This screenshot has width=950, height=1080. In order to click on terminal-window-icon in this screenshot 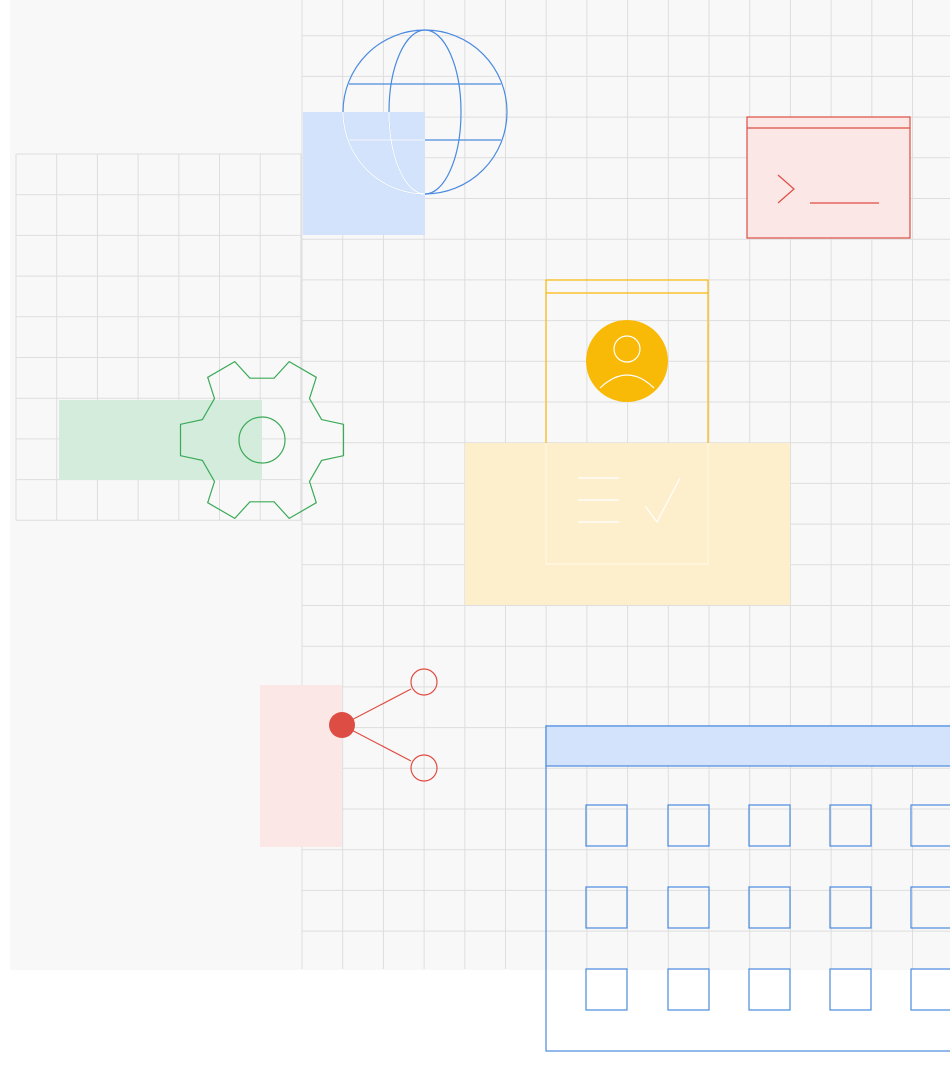, I will do `click(828, 177)`.